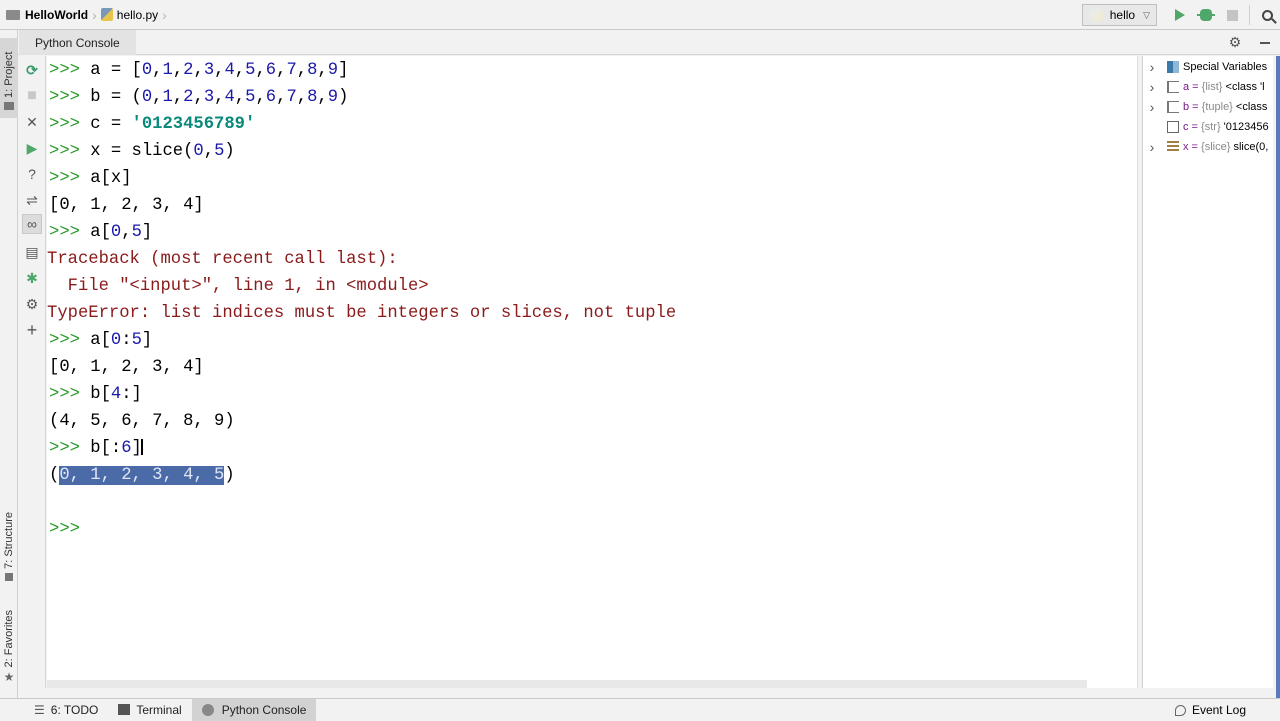  I want to click on rerun-icon: ⟳, so click(32, 70).